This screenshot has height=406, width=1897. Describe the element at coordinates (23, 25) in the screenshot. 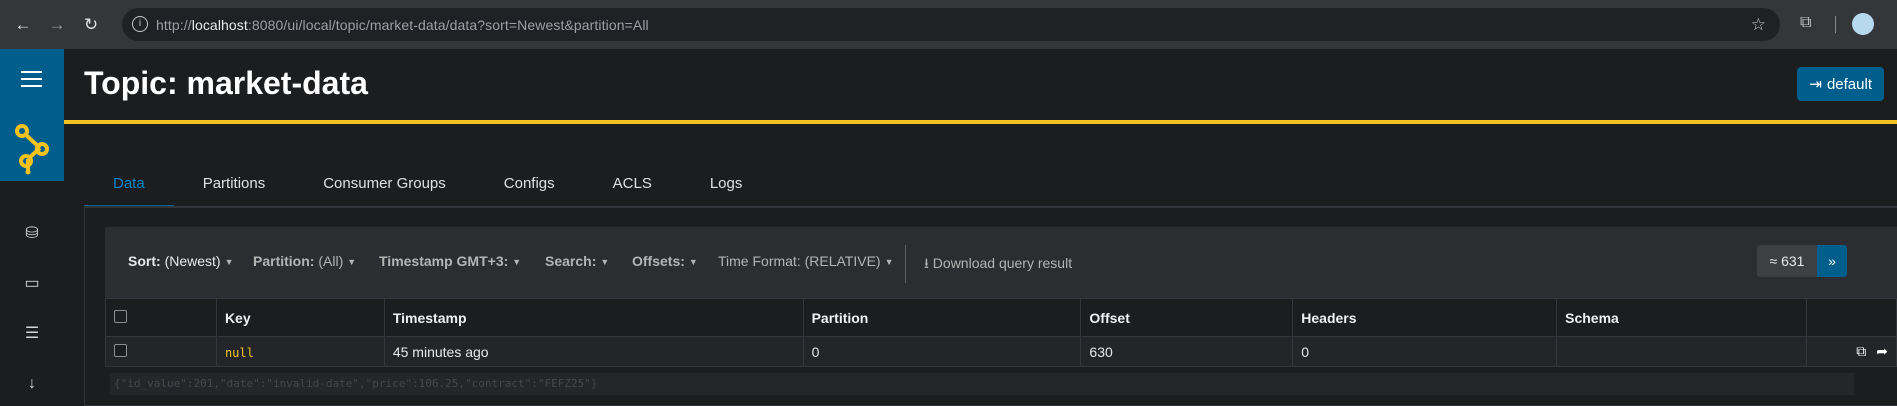

I see `back-arrow-icon: ←` at that location.